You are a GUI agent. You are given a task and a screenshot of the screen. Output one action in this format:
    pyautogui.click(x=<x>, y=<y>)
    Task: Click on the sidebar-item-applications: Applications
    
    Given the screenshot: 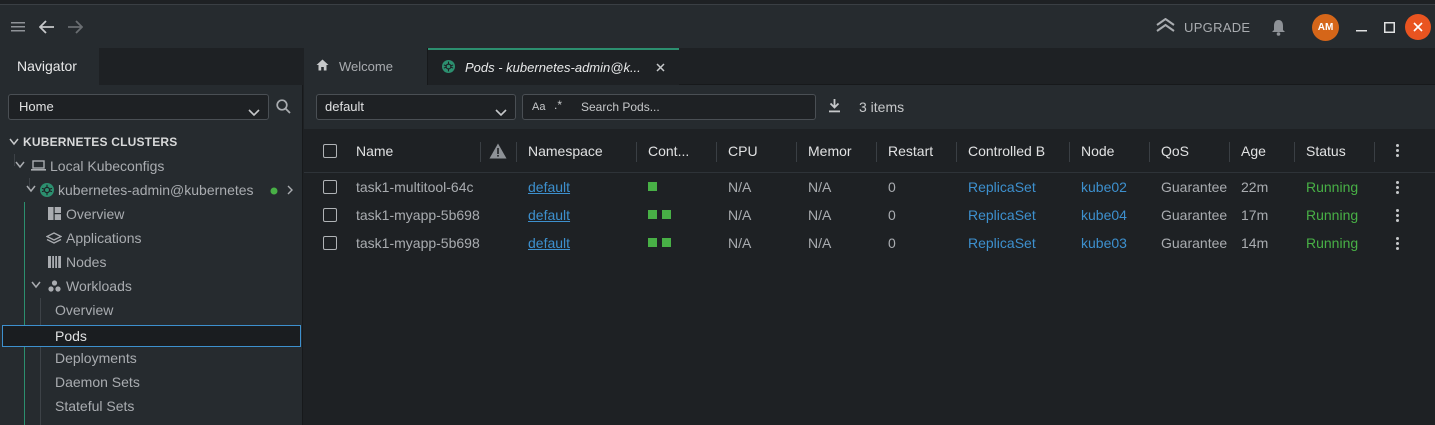 What is the action you would take?
    pyautogui.click(x=150, y=238)
    